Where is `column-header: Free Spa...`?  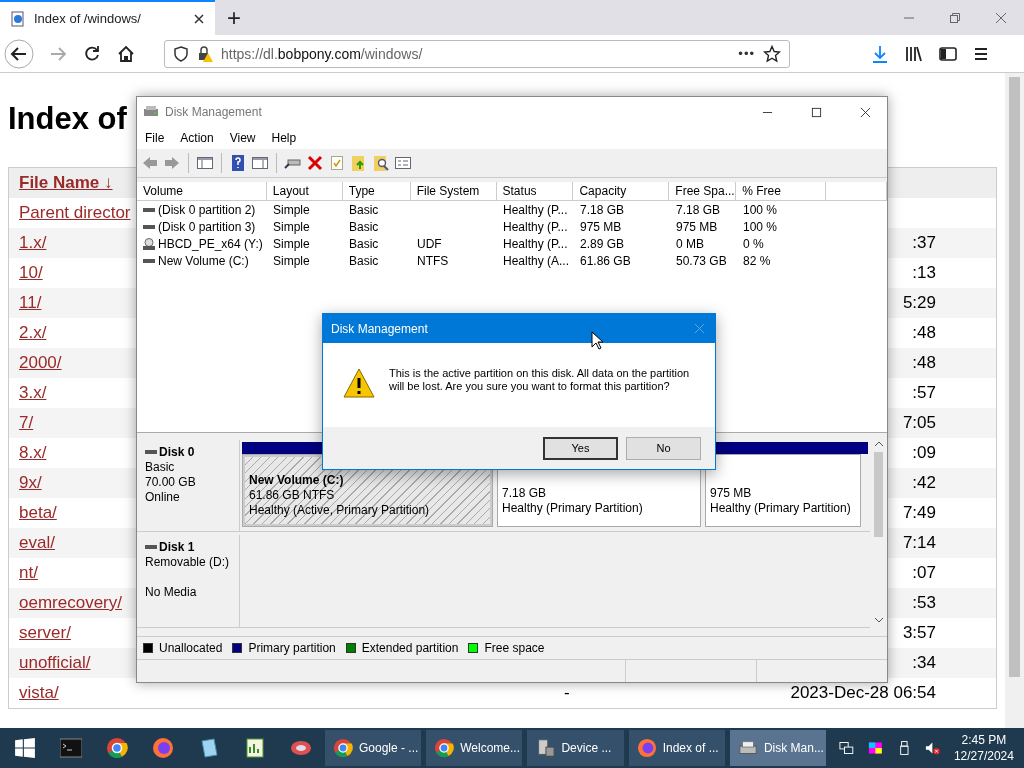 column-header: Free Spa... is located at coordinates (703, 191).